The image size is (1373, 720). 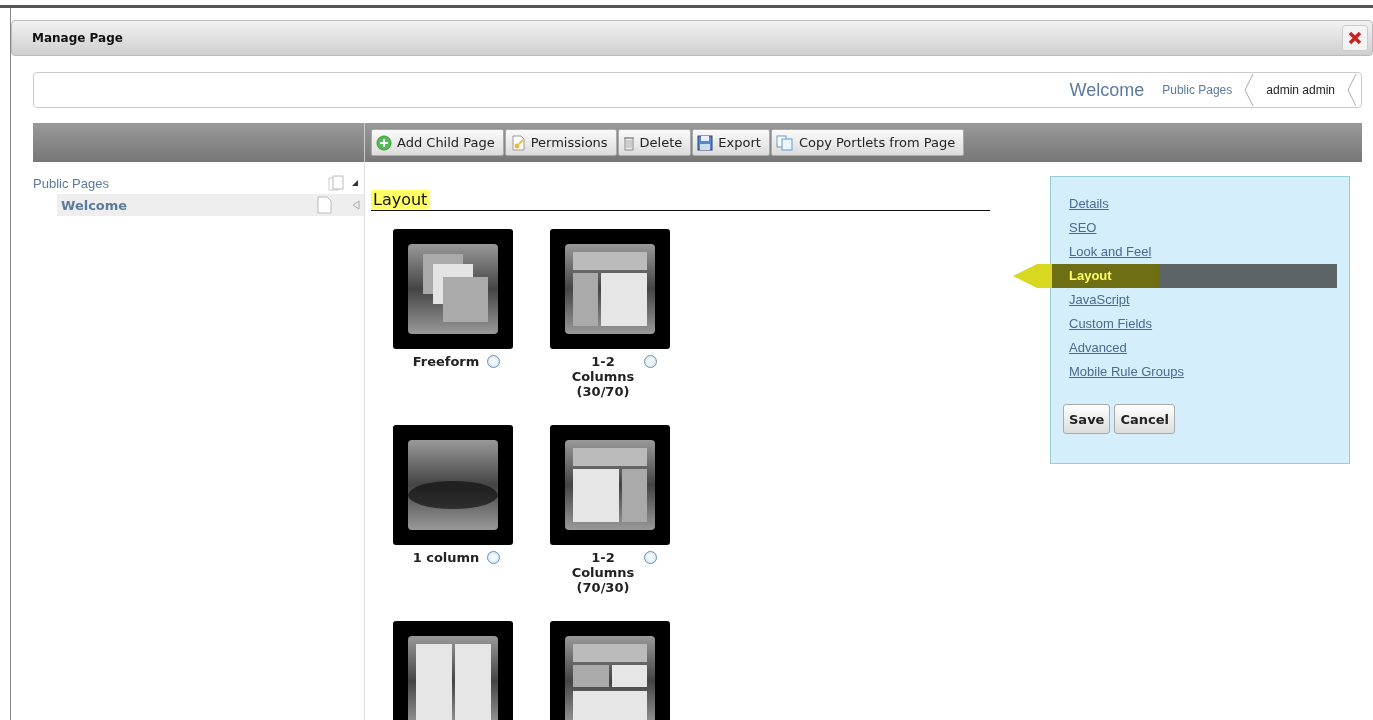 What do you see at coordinates (437, 142) in the screenshot?
I see `toolbar-button: Add Child Page` at bounding box center [437, 142].